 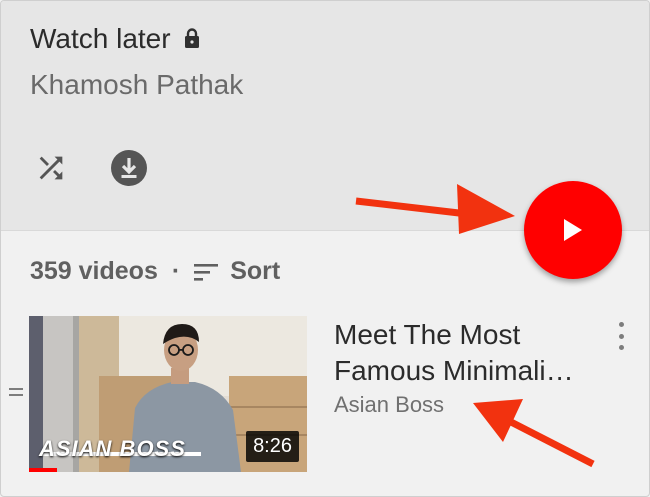 What do you see at coordinates (389, 405) in the screenshot?
I see `video-channel: Asian Boss` at bounding box center [389, 405].